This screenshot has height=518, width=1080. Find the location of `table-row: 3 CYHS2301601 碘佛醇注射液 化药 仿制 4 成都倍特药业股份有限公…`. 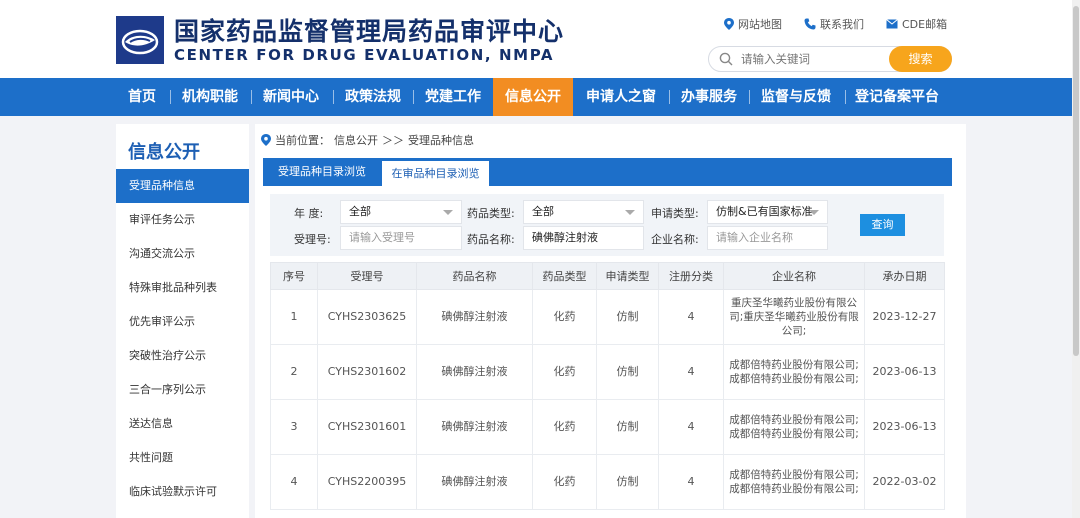

table-row: 3 CYHS2301601 碘佛醇注射液 化药 仿制 4 成都倍特药业股份有限公… is located at coordinates (607, 427).